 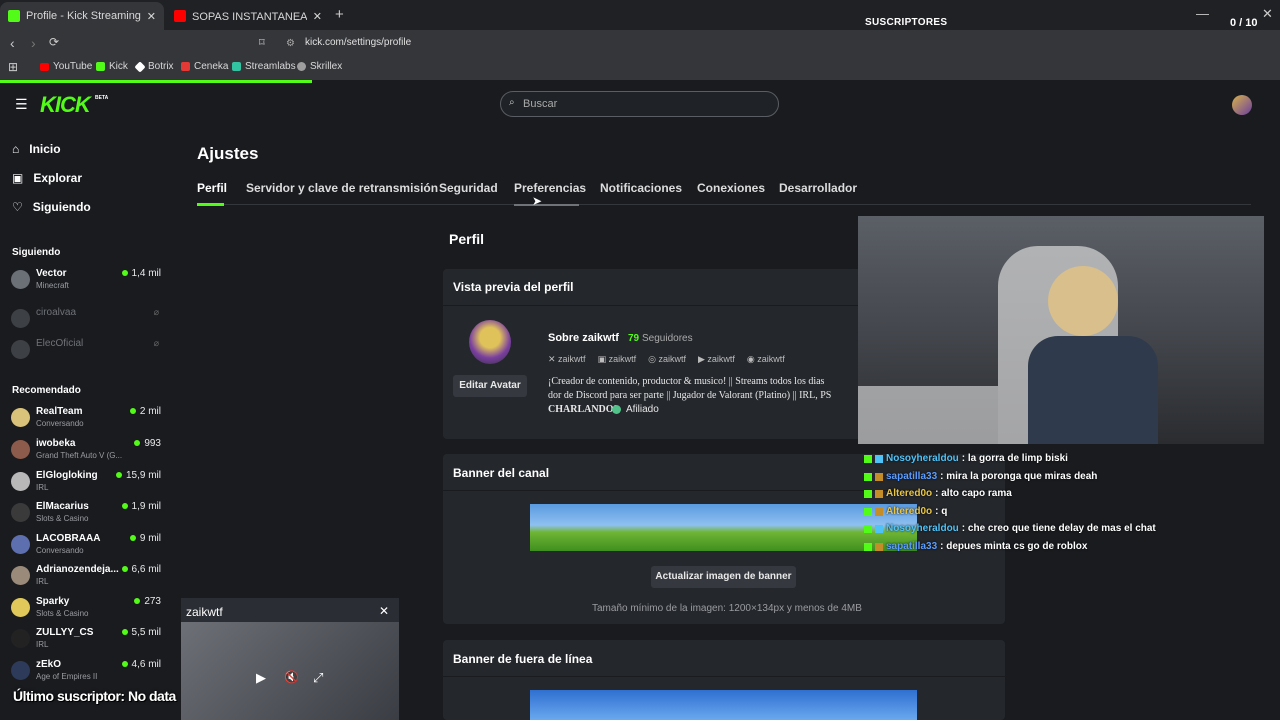 What do you see at coordinates (140, 66) in the screenshot?
I see `botrix-icon` at bounding box center [140, 66].